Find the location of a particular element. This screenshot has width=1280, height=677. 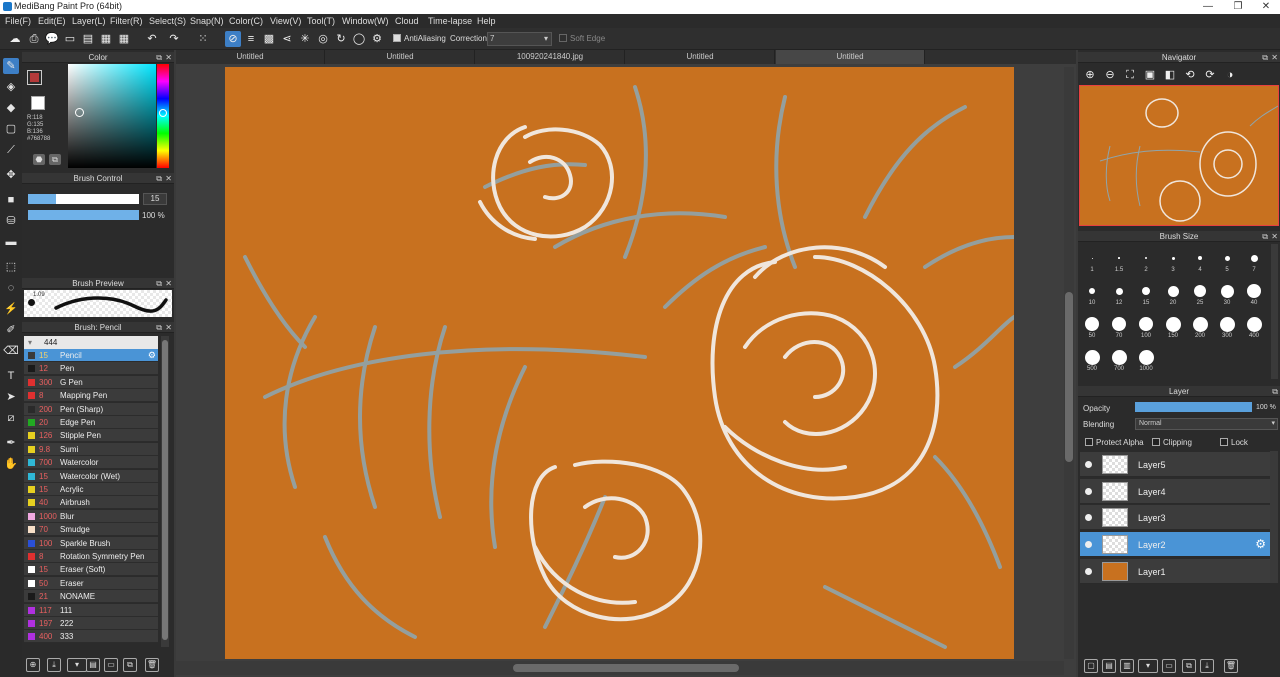

hue-cursor is located at coordinates (163, 113).